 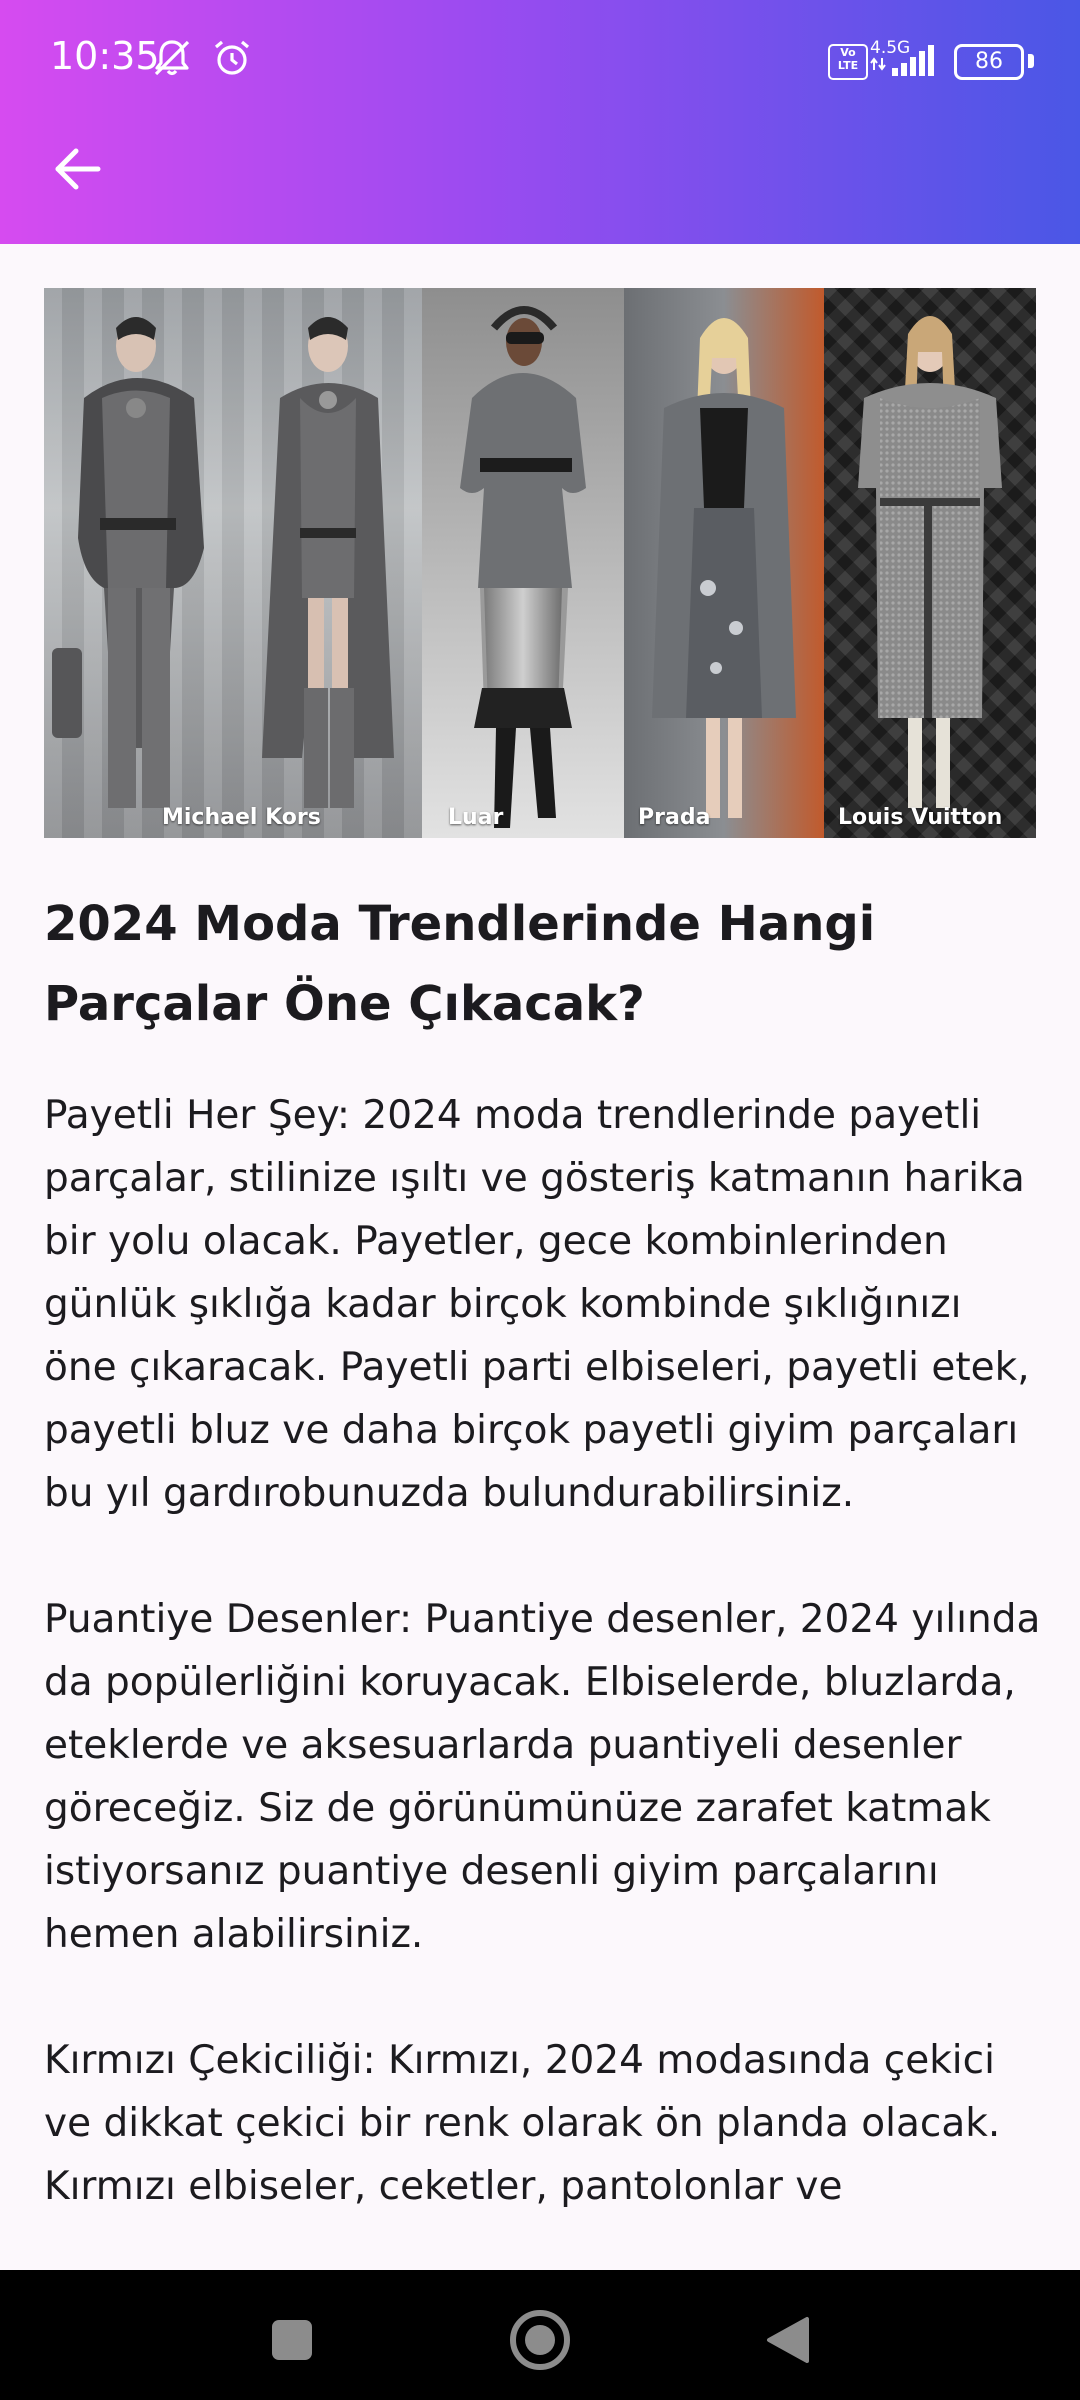 What do you see at coordinates (232, 58) in the screenshot?
I see `alarm-icon` at bounding box center [232, 58].